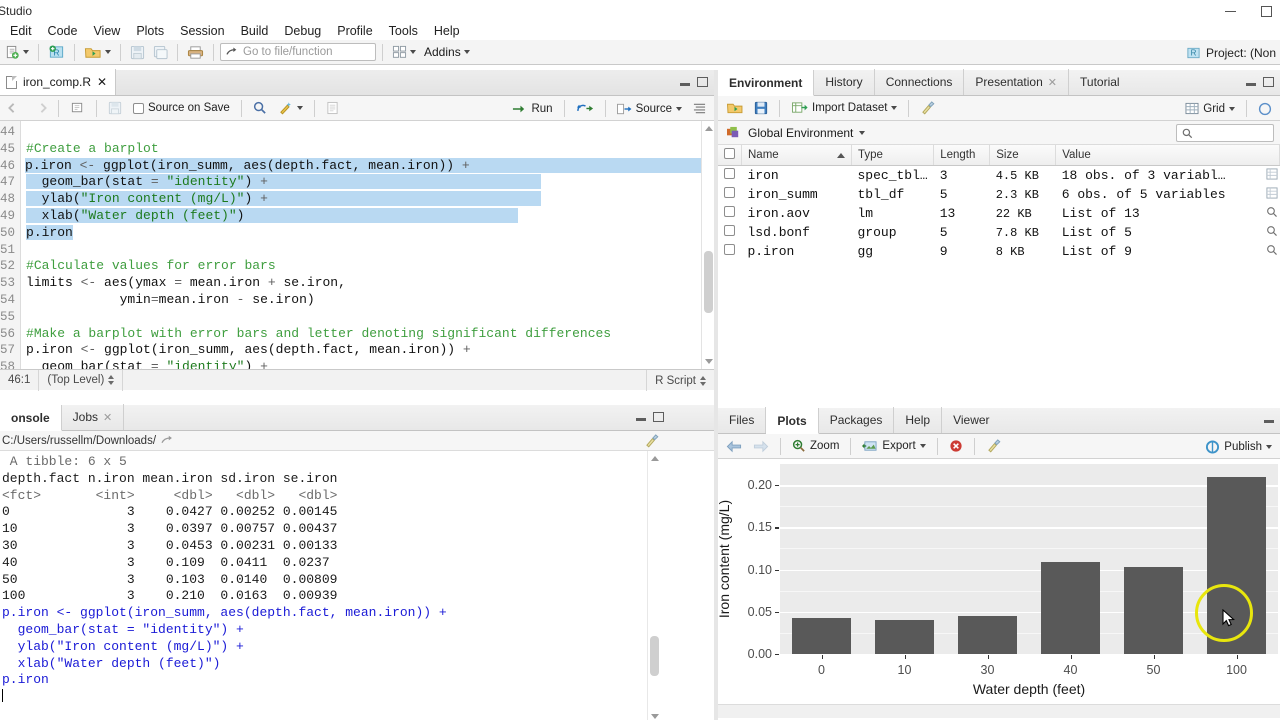  I want to click on console-scrollbar, so click(653, 585).